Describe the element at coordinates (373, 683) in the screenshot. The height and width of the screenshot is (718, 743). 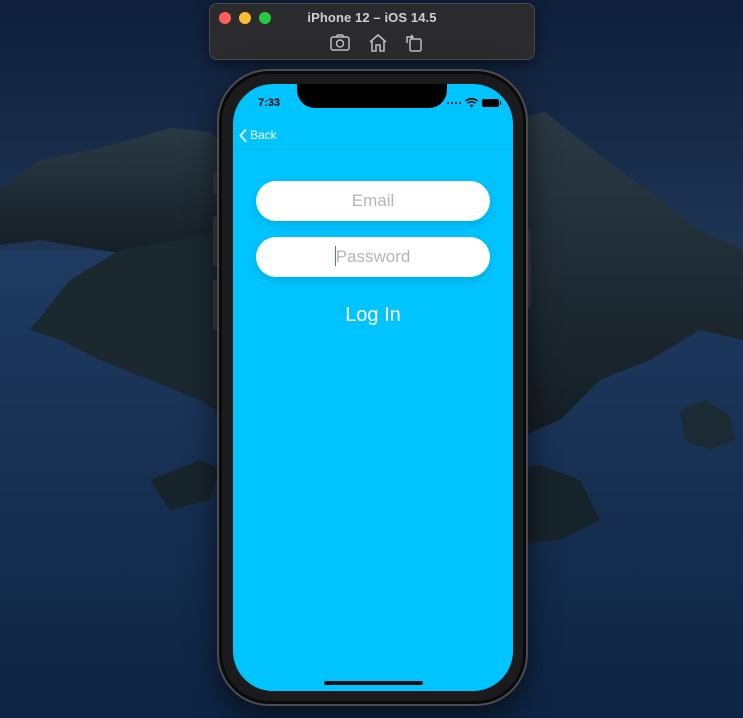
I see `home-indicator` at that location.